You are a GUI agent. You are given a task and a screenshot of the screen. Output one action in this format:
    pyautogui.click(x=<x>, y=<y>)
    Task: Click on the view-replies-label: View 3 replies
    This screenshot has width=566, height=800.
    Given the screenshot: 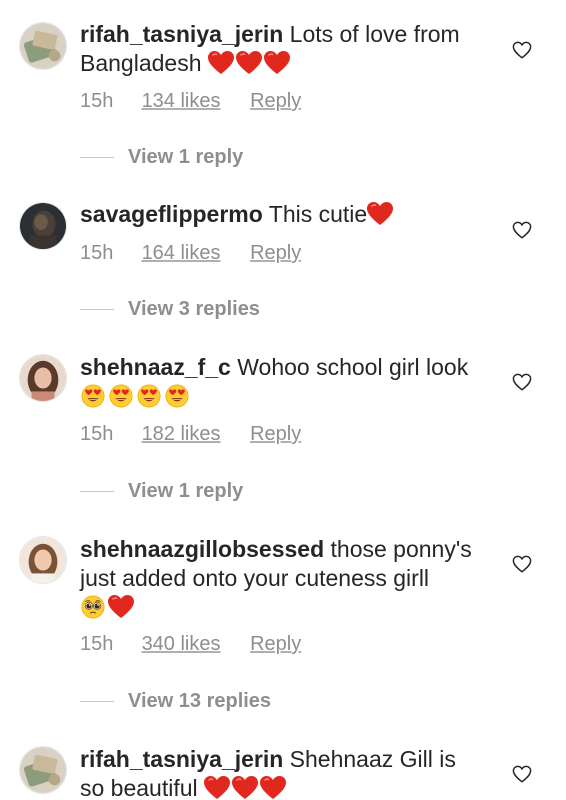 What is the action you would take?
    pyautogui.click(x=194, y=309)
    